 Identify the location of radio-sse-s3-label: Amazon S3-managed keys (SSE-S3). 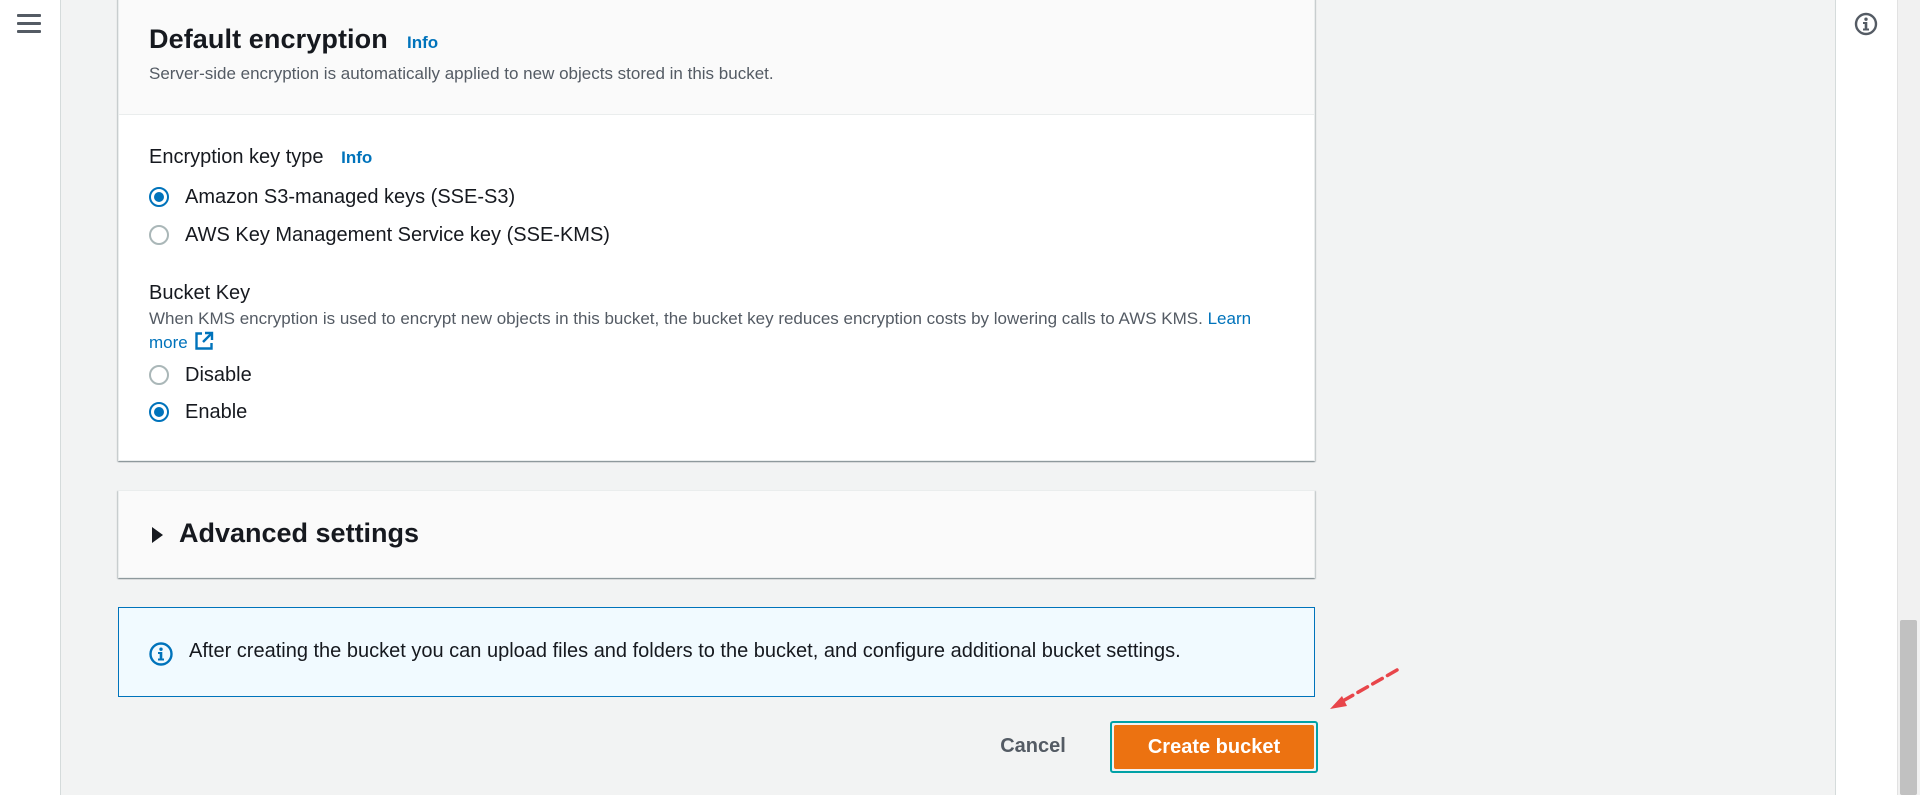
(350, 196).